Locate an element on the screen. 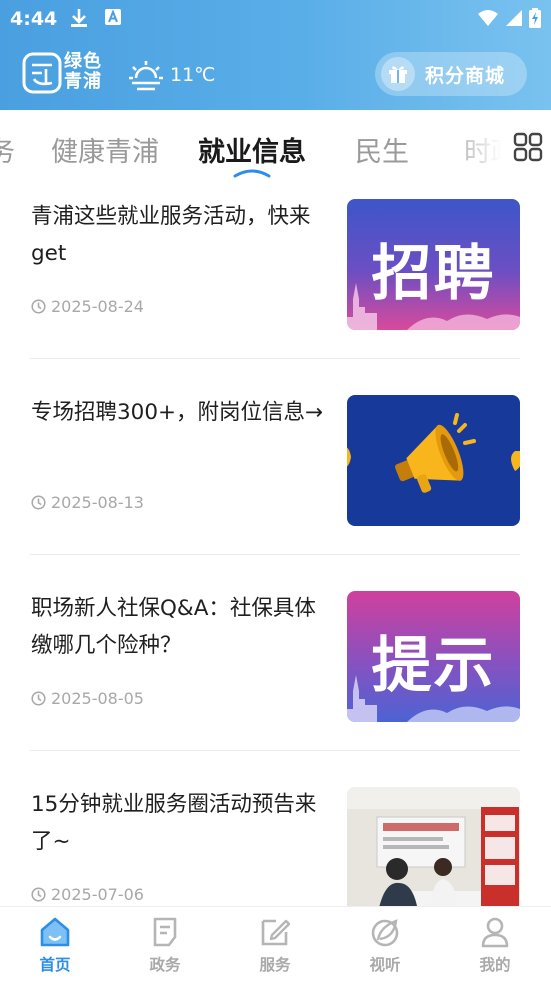 The image size is (551, 981). nav-services: 服务 is located at coordinates (275, 945).